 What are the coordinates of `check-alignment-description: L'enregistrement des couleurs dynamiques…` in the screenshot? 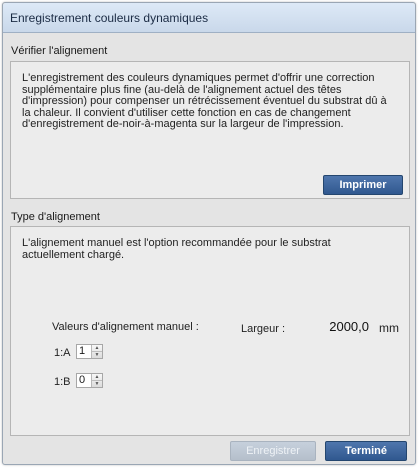 It's located at (212, 101).